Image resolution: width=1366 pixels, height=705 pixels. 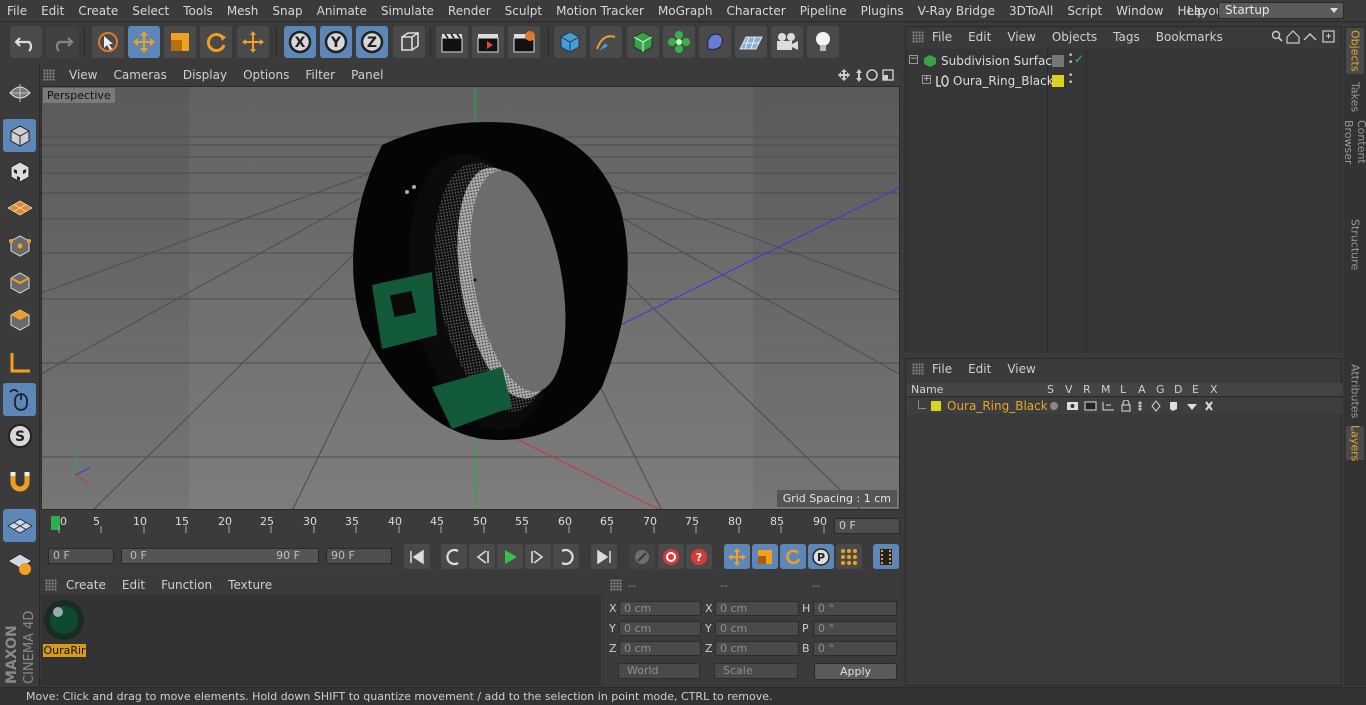 What do you see at coordinates (417, 556) in the screenshot?
I see `go-to-start-button` at bounding box center [417, 556].